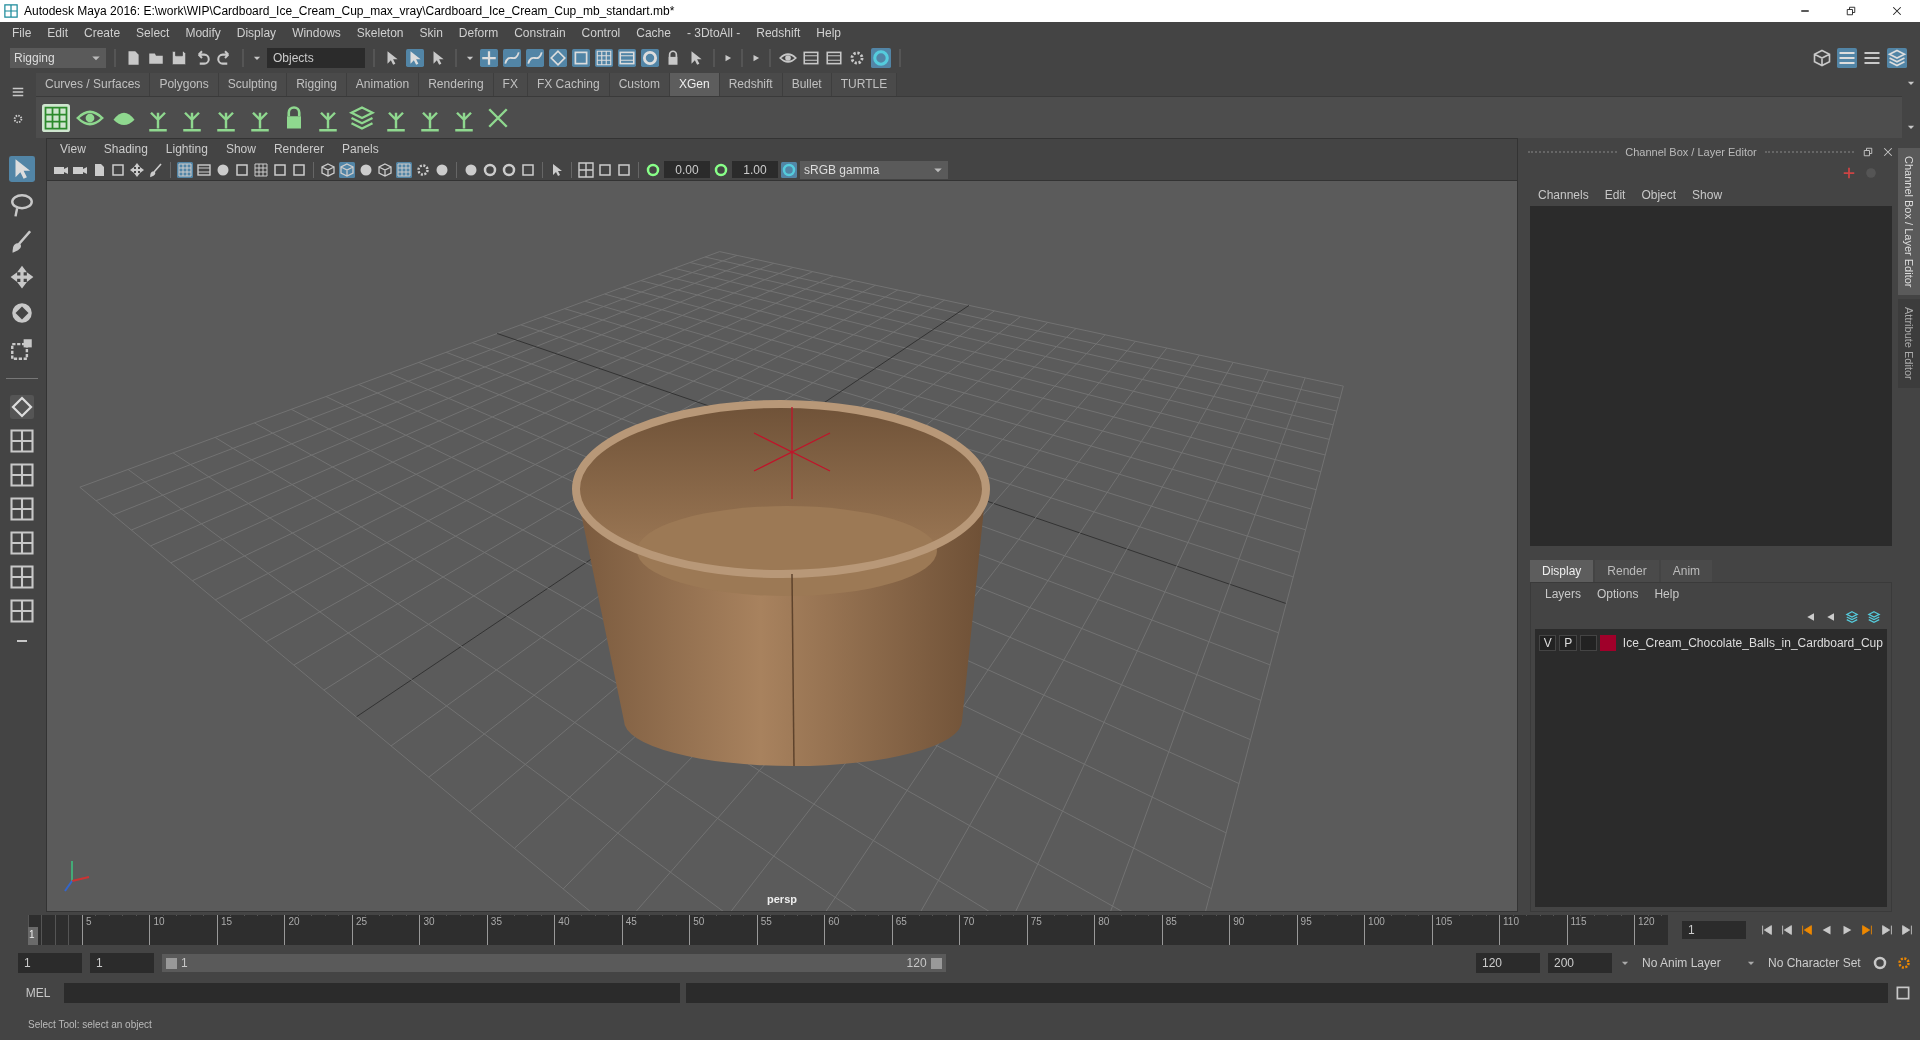 The image size is (1920, 1040). I want to click on shelf-tab: Bullet, so click(807, 84).